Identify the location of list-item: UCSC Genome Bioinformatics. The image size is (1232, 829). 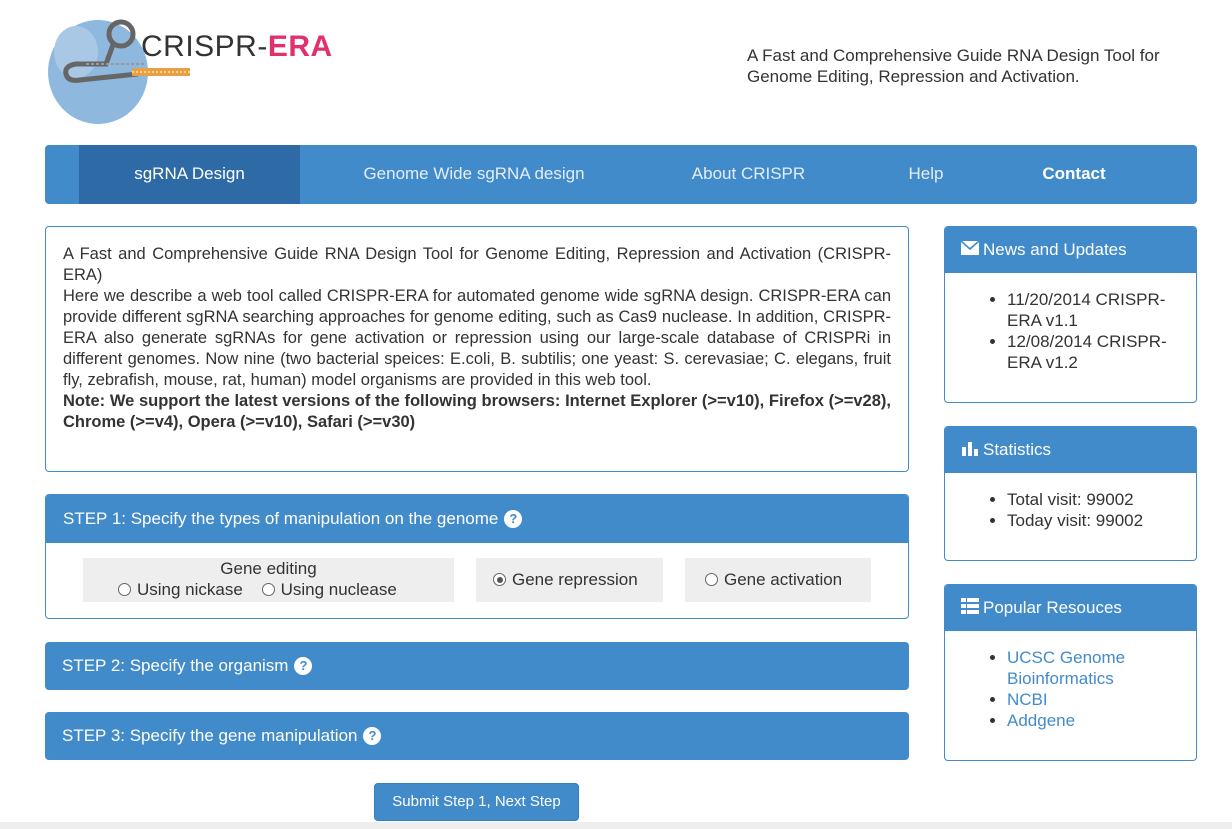
(1101, 668).